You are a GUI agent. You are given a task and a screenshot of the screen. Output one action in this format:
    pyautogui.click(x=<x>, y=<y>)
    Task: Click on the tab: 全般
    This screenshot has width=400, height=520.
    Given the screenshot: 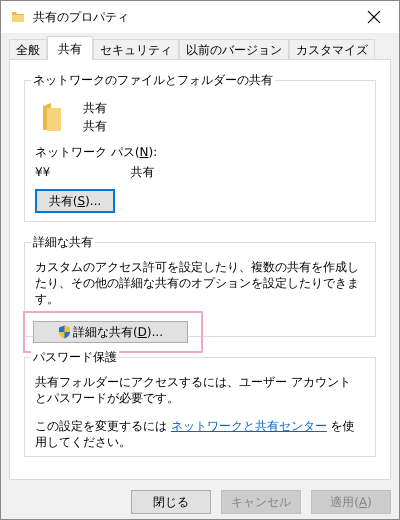 What is the action you would take?
    pyautogui.click(x=28, y=49)
    